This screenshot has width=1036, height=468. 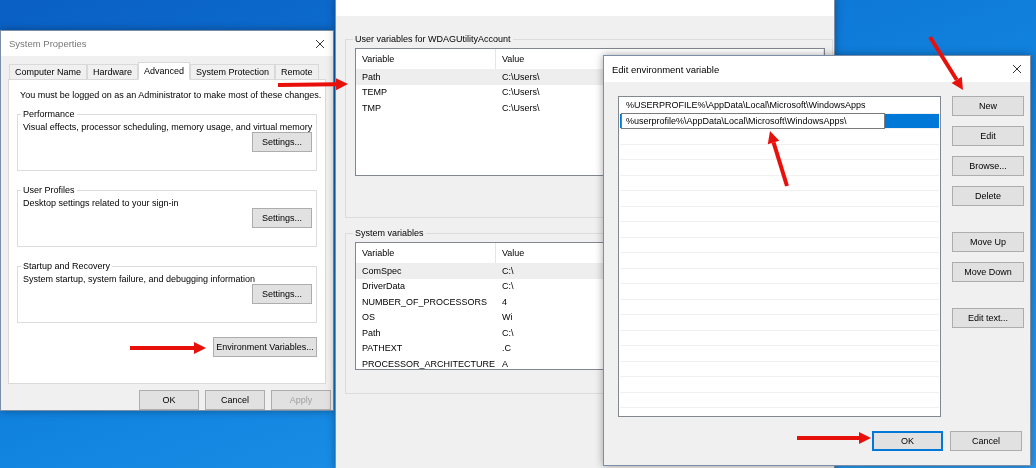 What do you see at coordinates (433, 39) in the screenshot?
I see `group-title: User variables for WDAGUtilityAccount` at bounding box center [433, 39].